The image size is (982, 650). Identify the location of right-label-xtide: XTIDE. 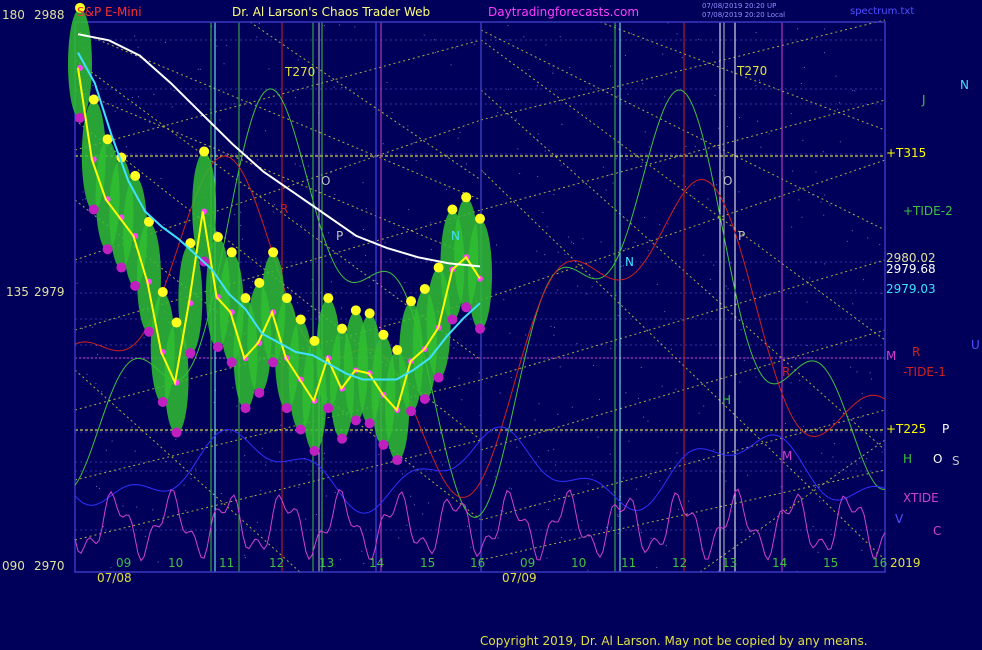
(921, 498).